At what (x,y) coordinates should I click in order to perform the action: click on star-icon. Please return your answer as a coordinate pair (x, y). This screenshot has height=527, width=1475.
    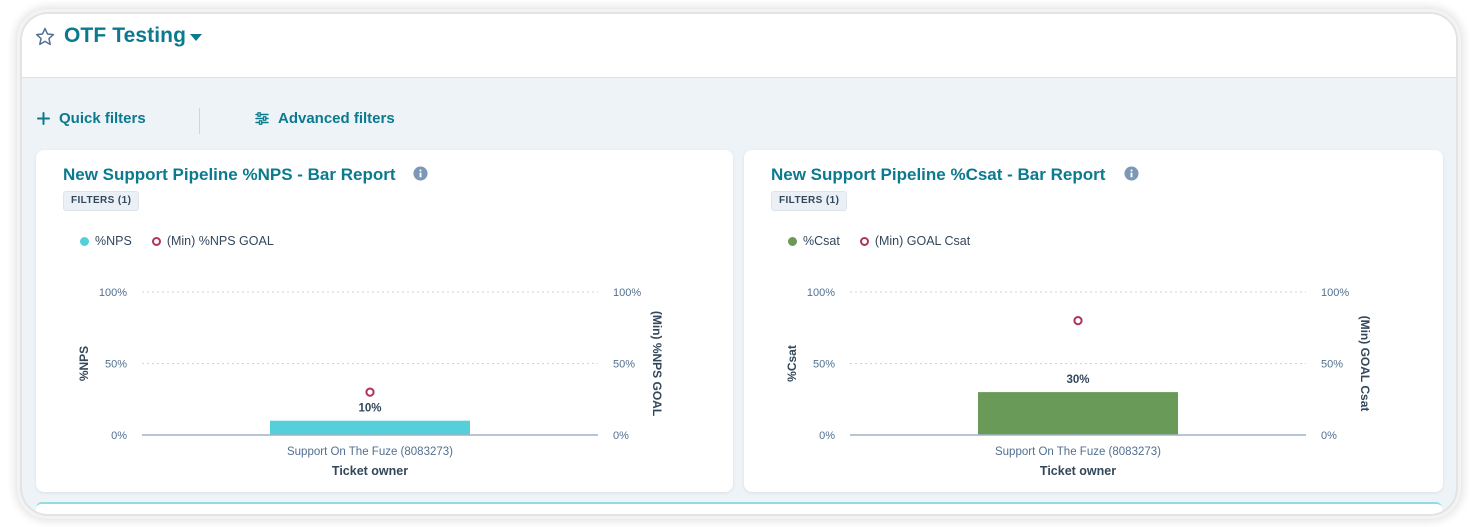
    Looking at the image, I should click on (45, 37).